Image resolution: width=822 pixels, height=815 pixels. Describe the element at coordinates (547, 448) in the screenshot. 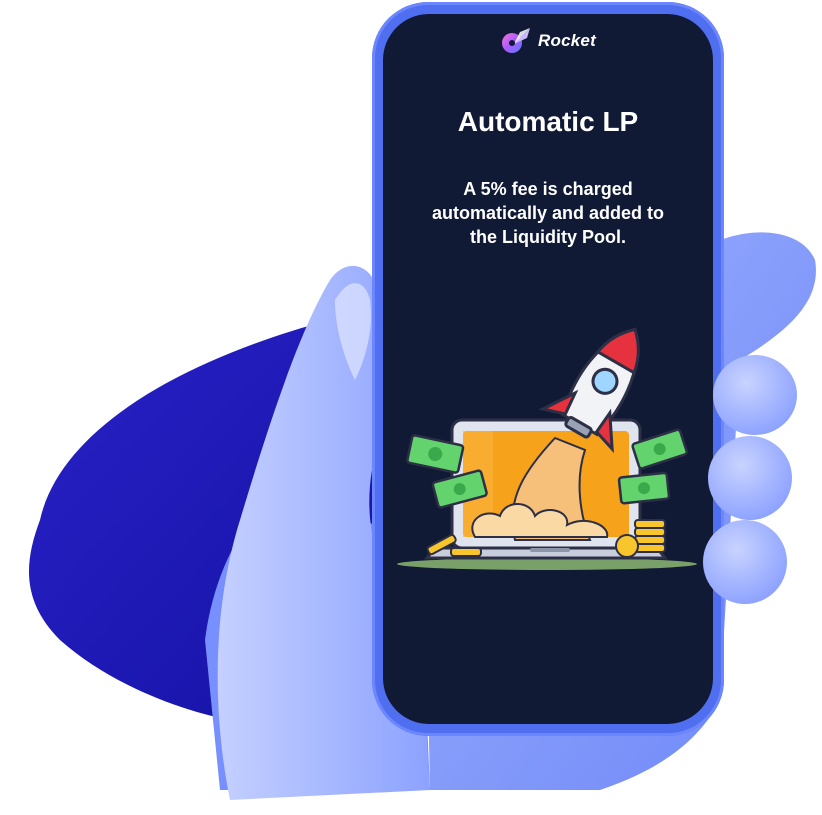

I see `rocket-laptop-illustration` at that location.